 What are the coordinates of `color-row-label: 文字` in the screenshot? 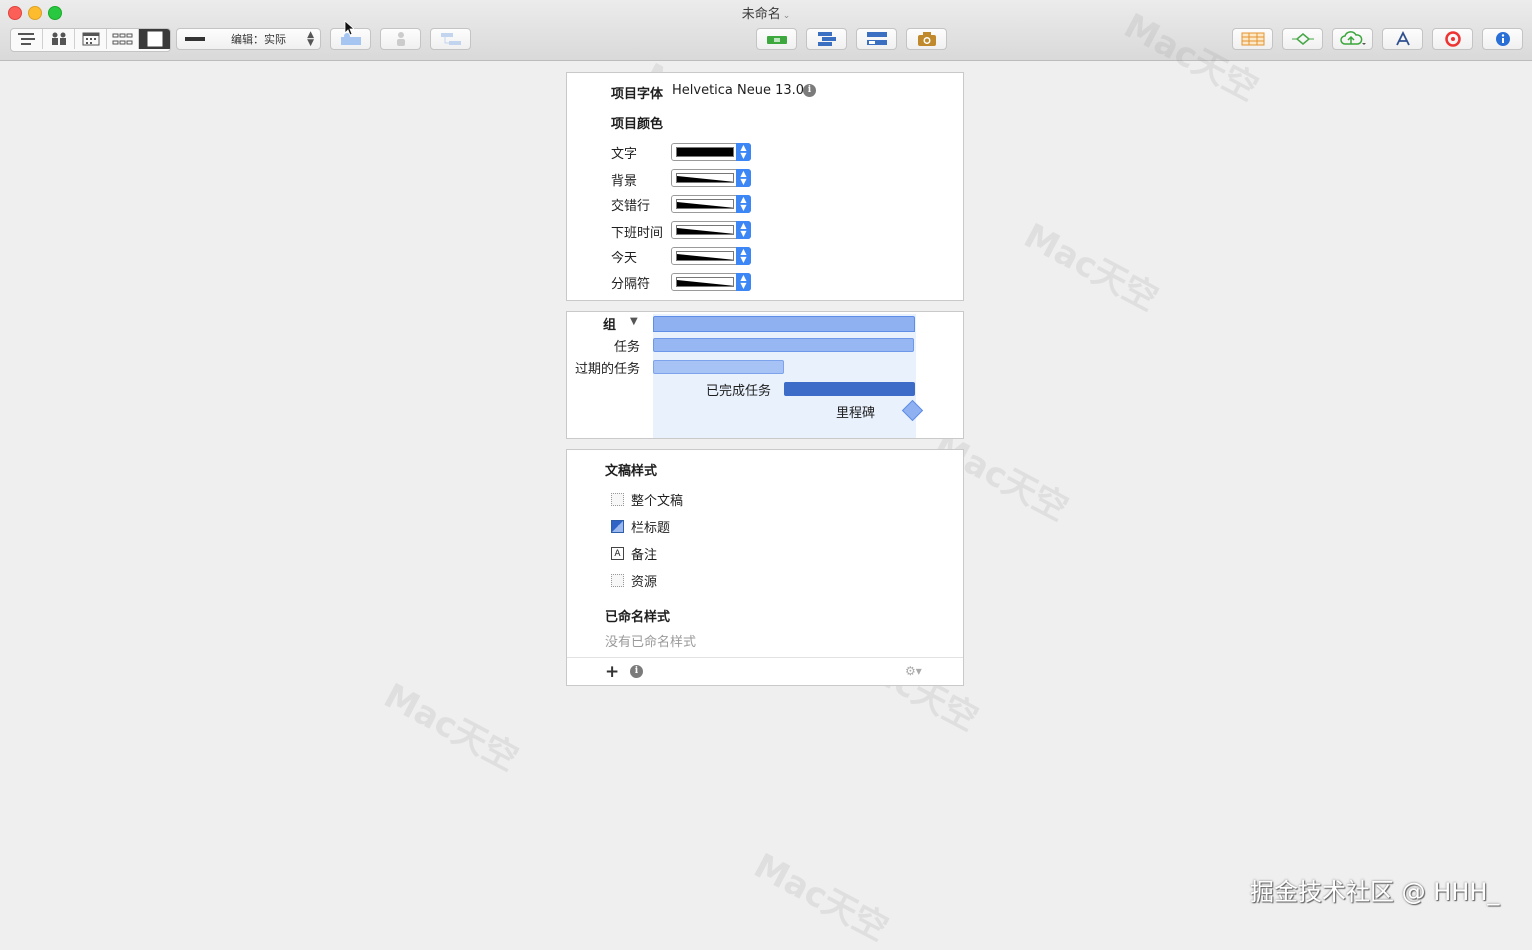 It's located at (624, 154).